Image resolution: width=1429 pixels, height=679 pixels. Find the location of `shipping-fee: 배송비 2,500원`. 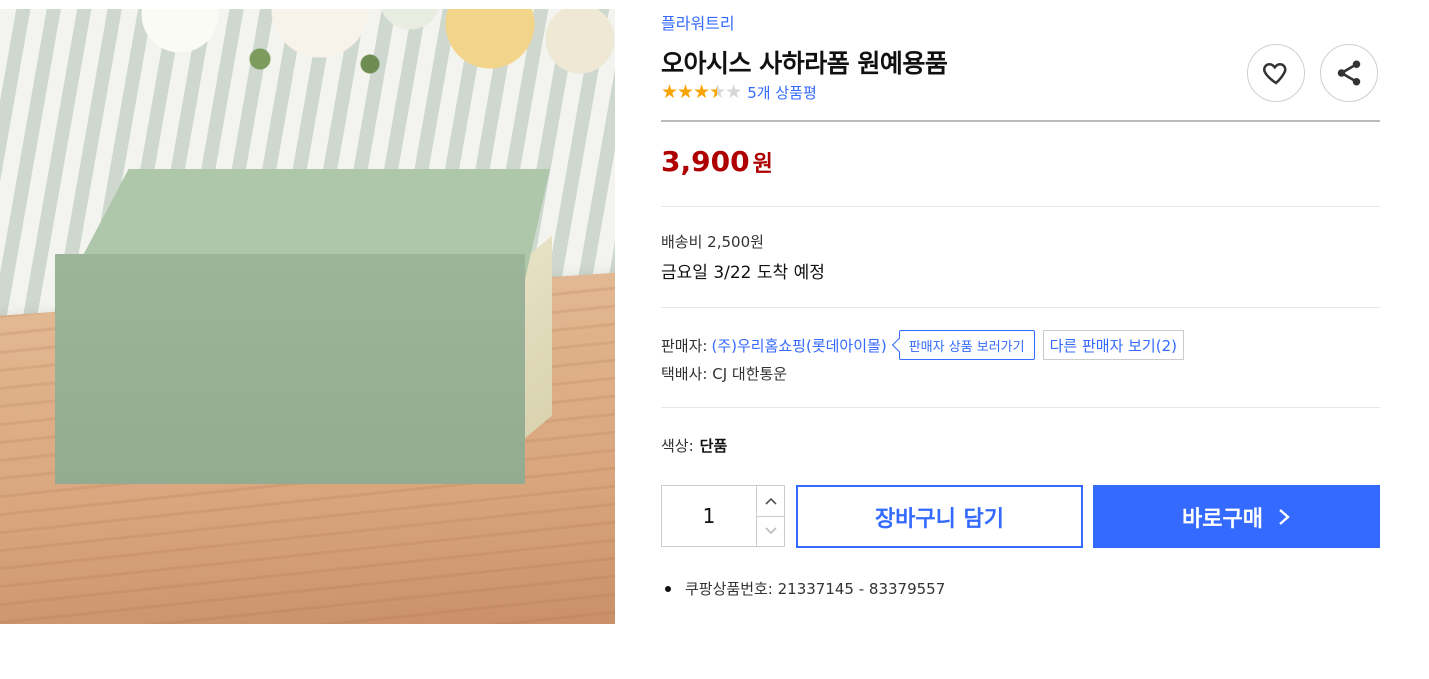

shipping-fee: 배송비 2,500원 is located at coordinates (712, 242).